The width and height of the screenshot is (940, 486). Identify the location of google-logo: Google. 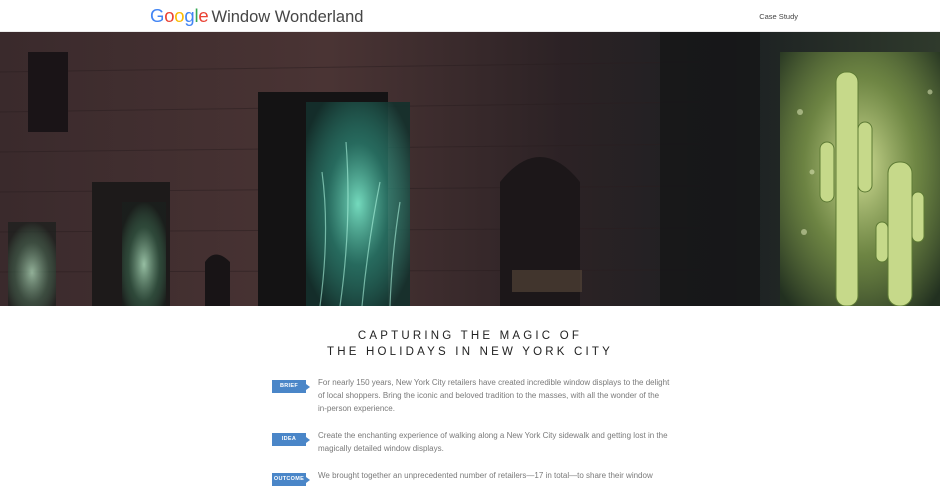
(179, 16).